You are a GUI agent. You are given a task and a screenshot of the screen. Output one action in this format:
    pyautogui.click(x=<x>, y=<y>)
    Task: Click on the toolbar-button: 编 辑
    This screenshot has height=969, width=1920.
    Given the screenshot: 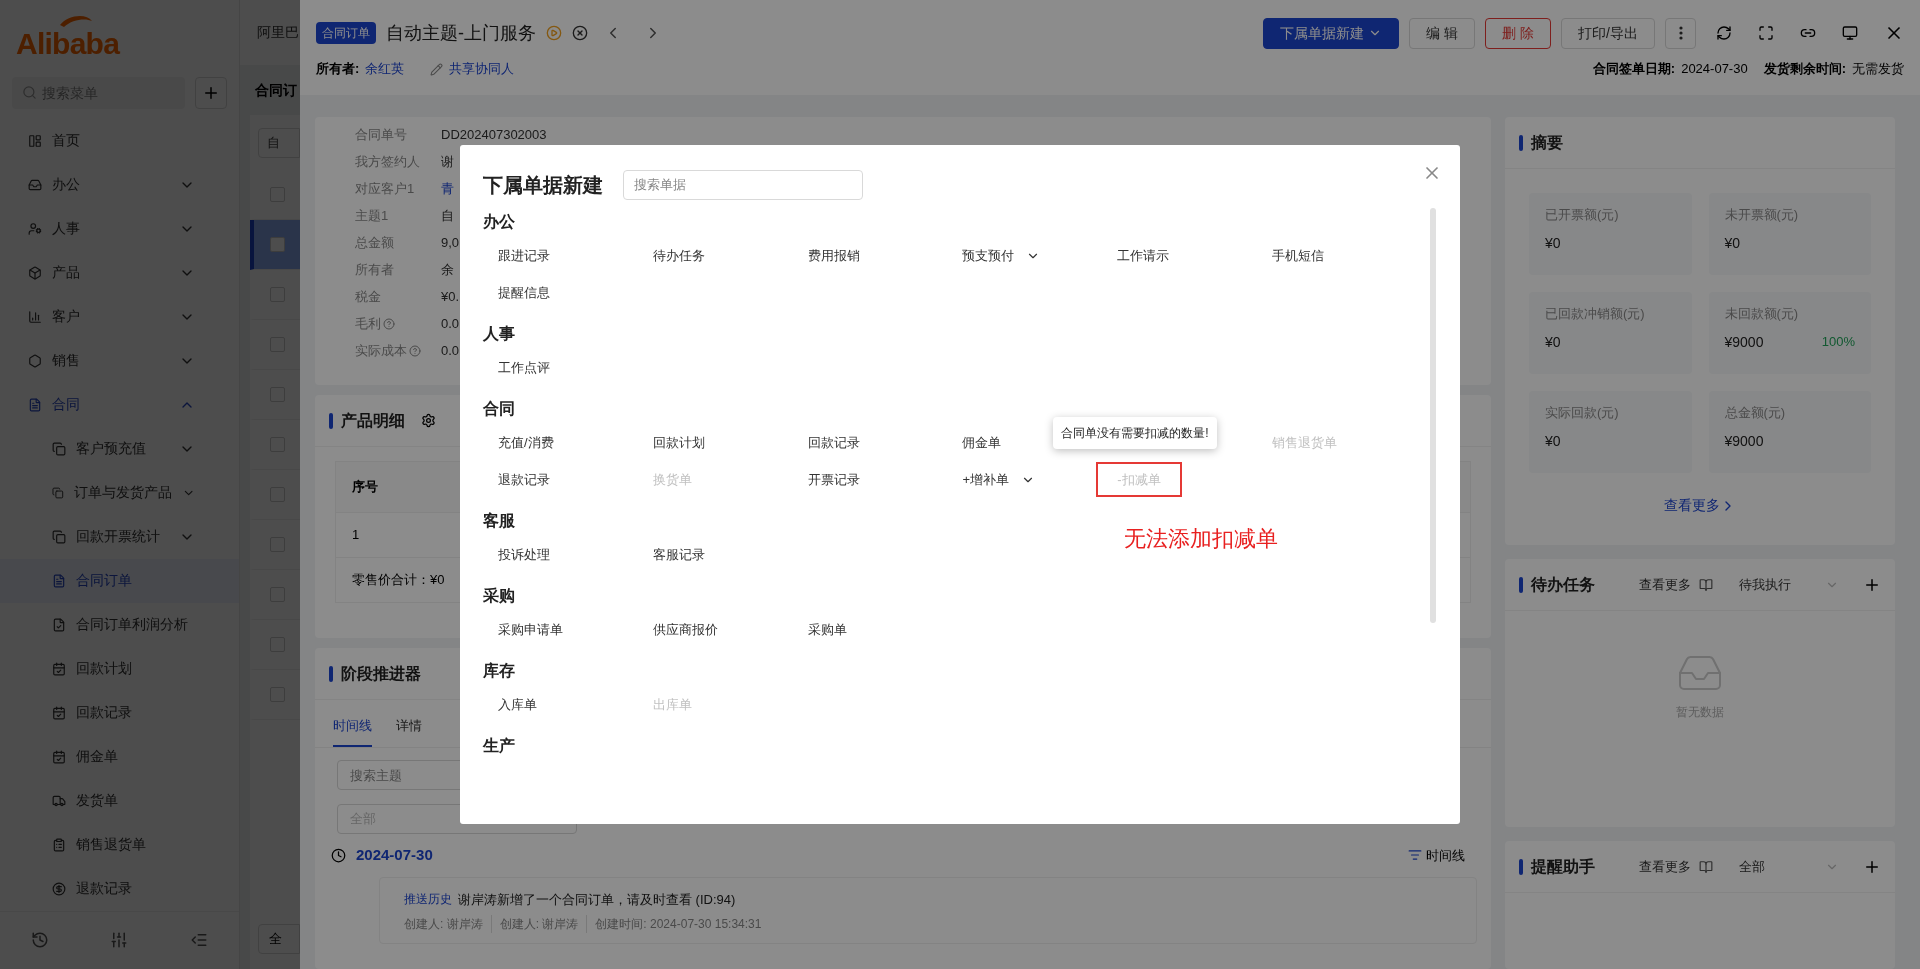 What is the action you would take?
    pyautogui.click(x=1442, y=33)
    